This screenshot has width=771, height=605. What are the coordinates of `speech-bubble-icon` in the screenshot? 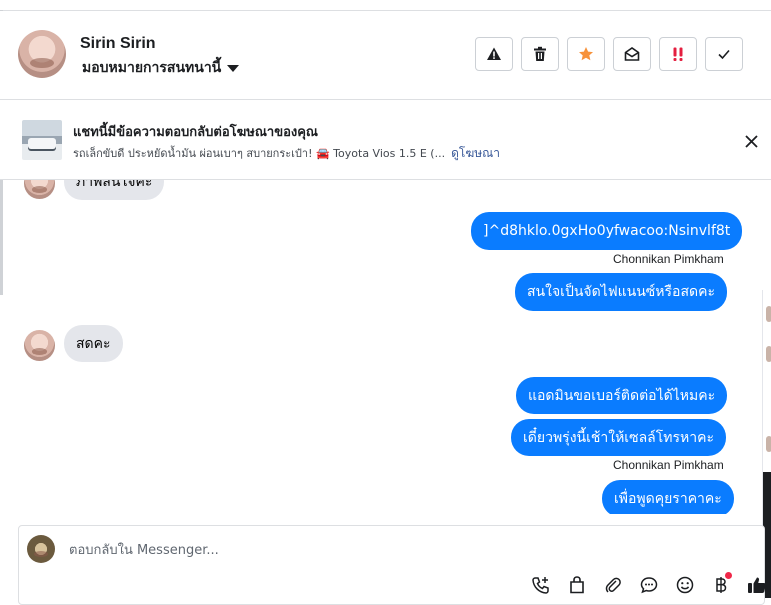 It's located at (649, 585).